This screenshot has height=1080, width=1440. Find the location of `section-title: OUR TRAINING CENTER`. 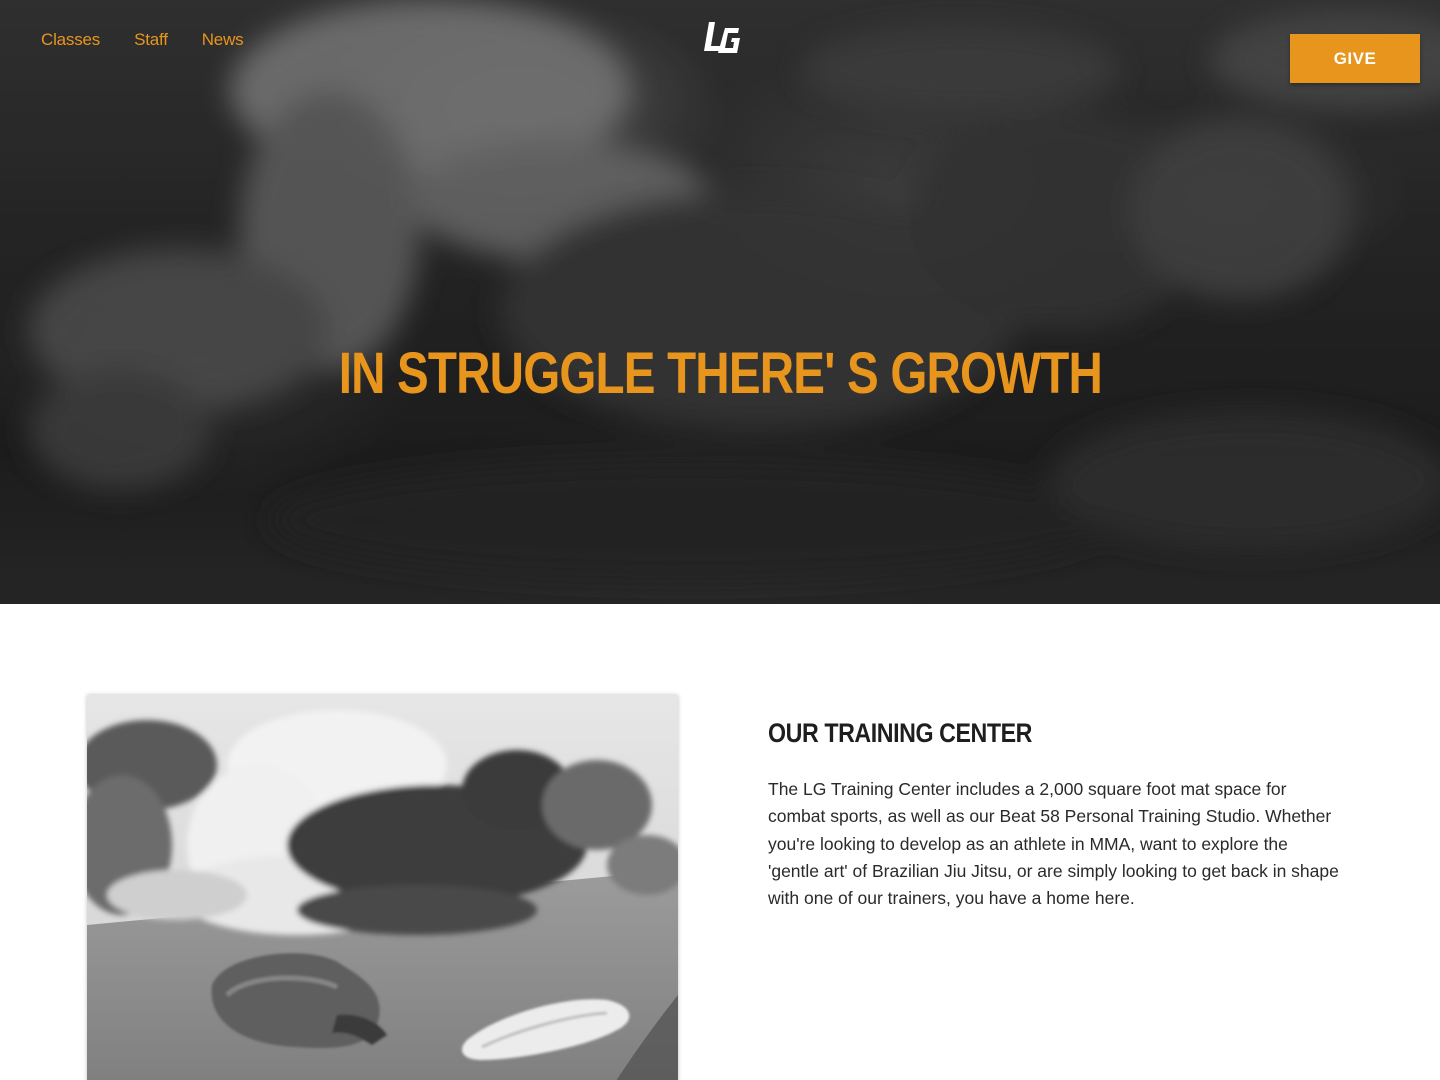

section-title: OUR TRAINING CENTER is located at coordinates (900, 733).